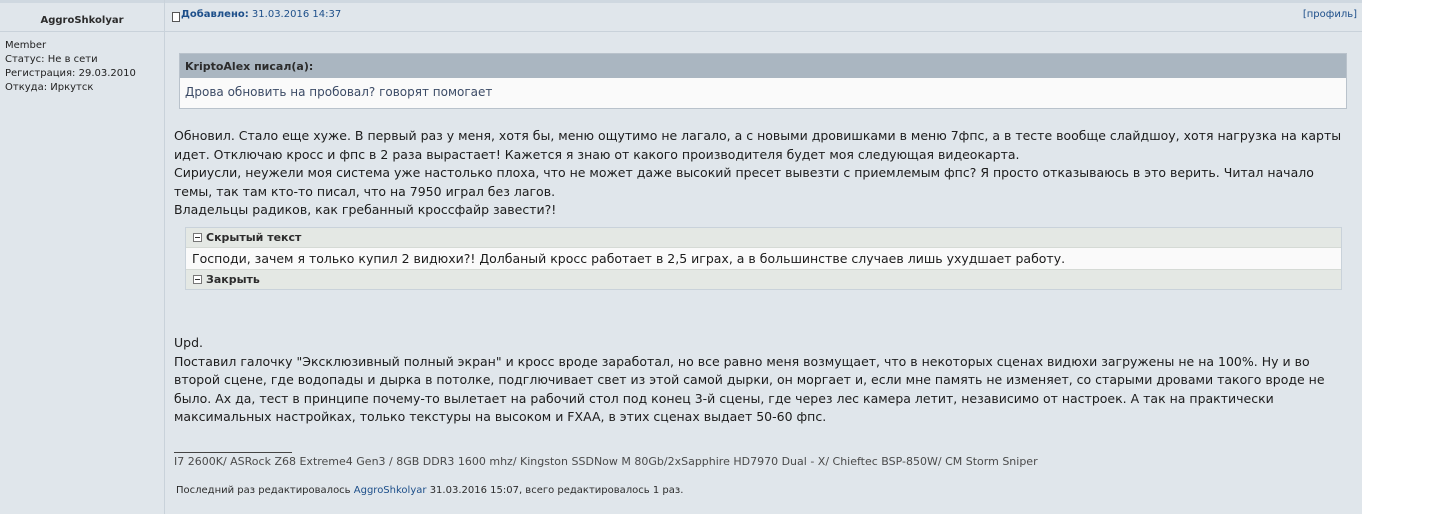 The image size is (1432, 514). Describe the element at coordinates (263, 490) in the screenshot. I see `edit-note-prefix: Последний раз редактировалось` at that location.